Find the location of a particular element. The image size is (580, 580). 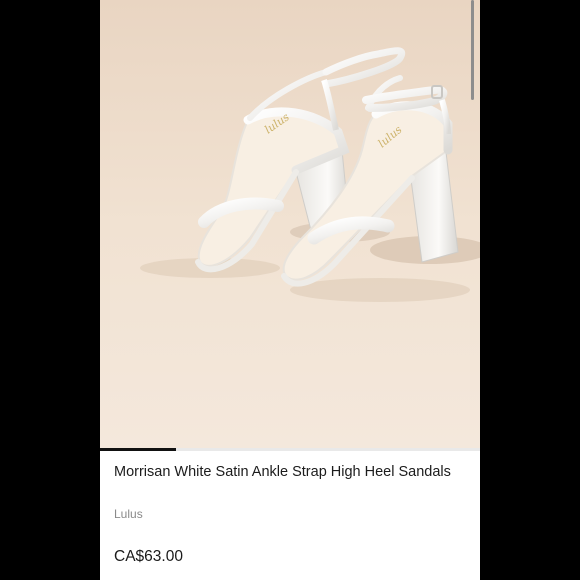

image-scroll-indicator is located at coordinates (472, 50).